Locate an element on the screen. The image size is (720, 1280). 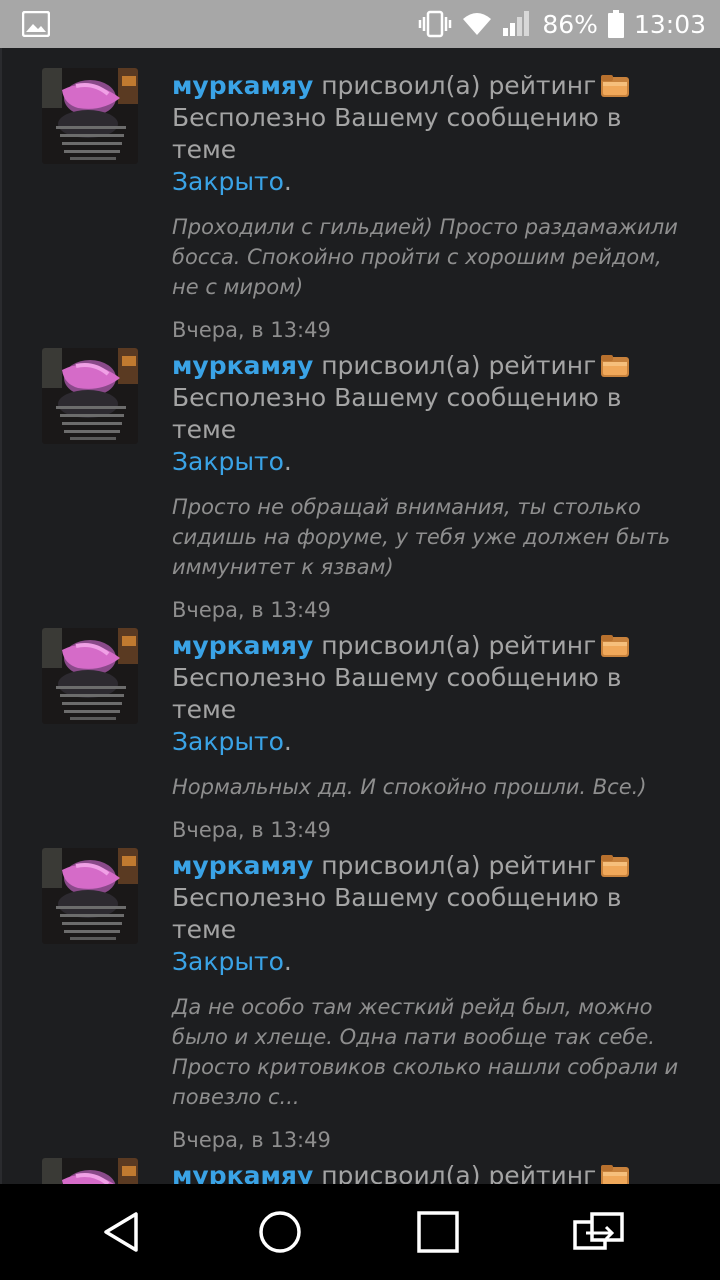
vibrate-icon is located at coordinates (435, 24).